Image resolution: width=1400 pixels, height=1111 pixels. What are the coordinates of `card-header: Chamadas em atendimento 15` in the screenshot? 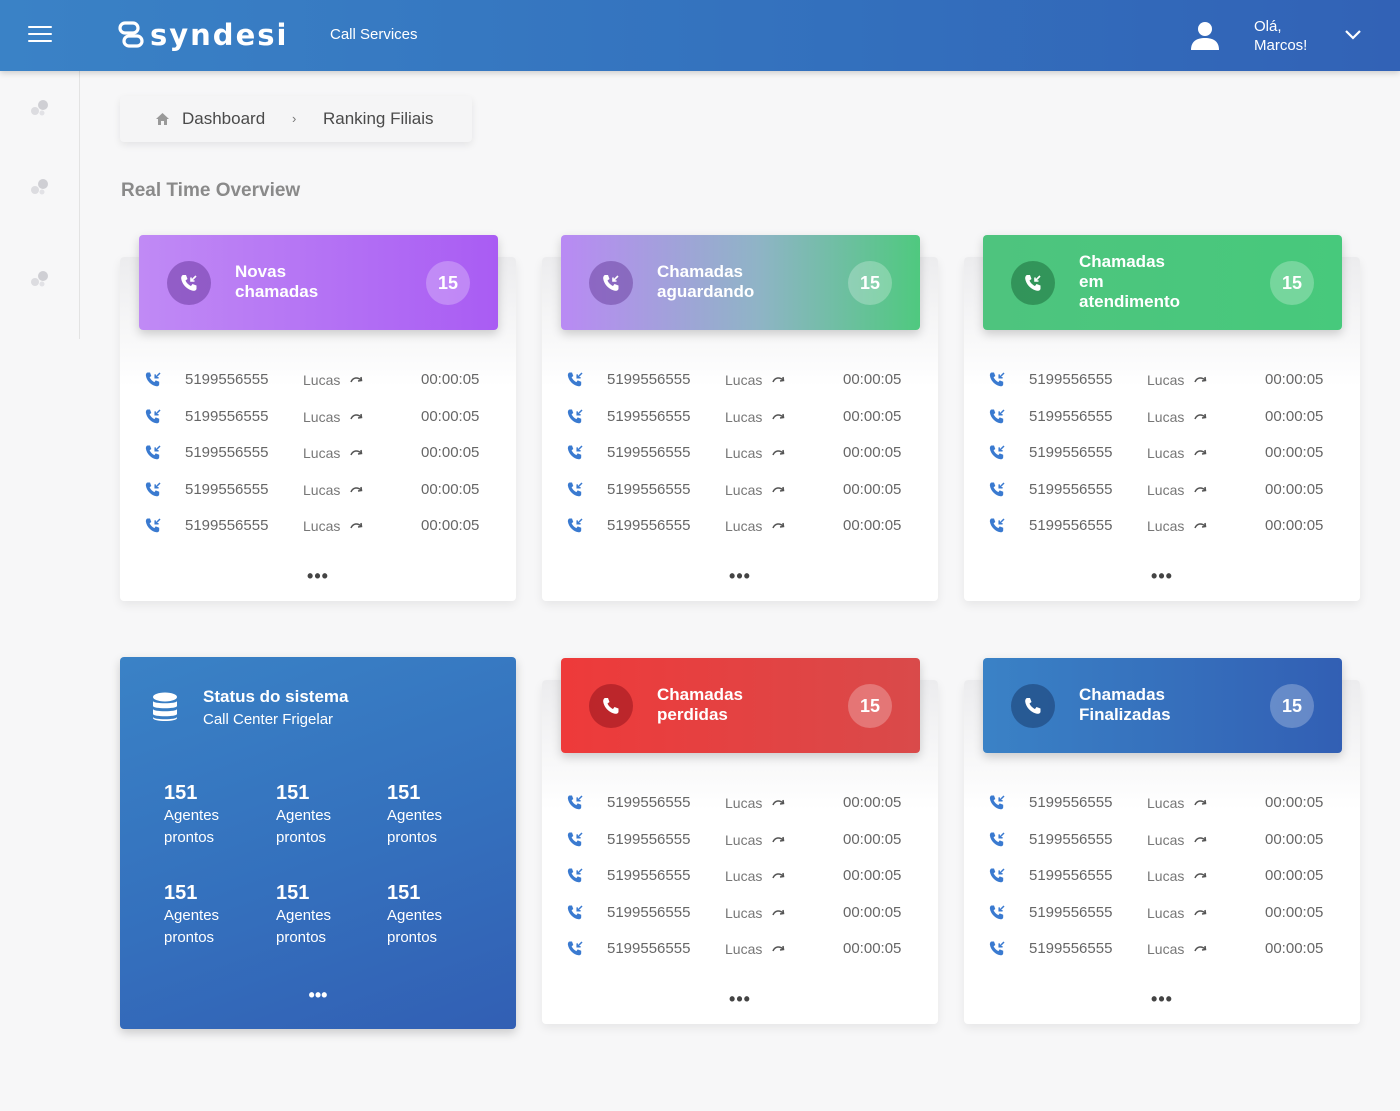 It's located at (1162, 282).